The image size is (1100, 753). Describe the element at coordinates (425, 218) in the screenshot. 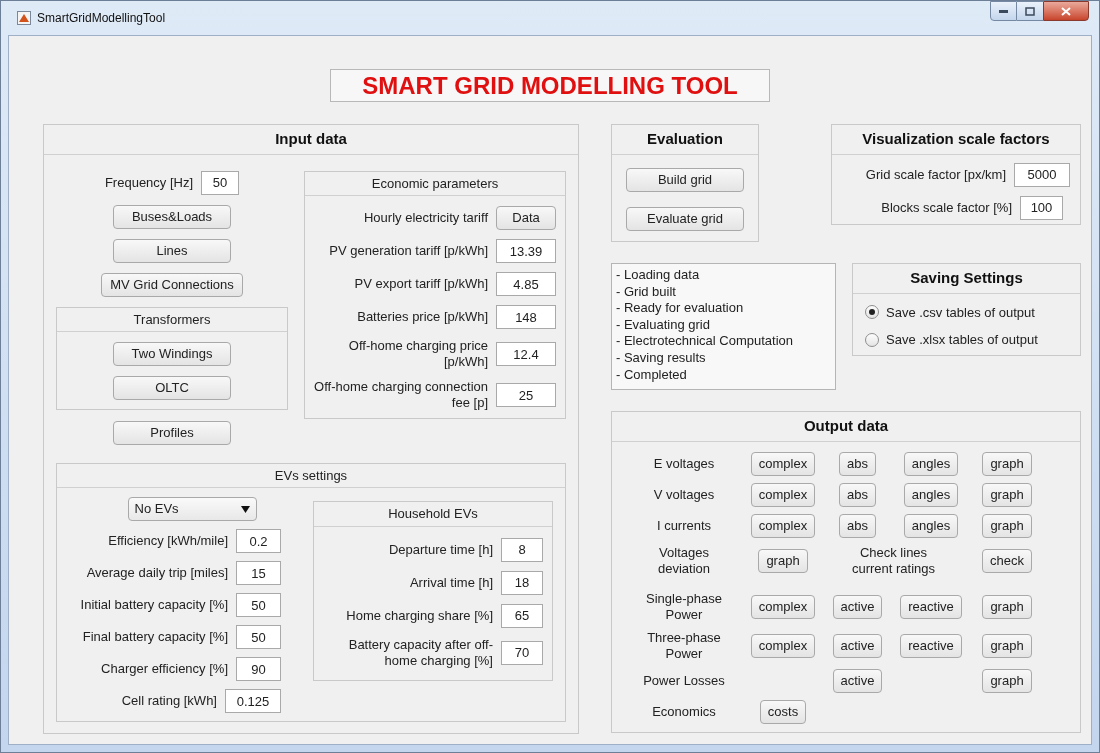

I see `field-label: Hourly electricity tariff` at that location.